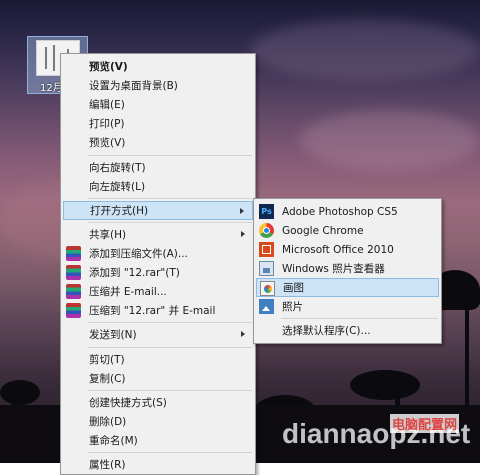  What do you see at coordinates (134, 273) in the screenshot?
I see `menu-item-label: 添加到 "12.rar"(T)` at bounding box center [134, 273].